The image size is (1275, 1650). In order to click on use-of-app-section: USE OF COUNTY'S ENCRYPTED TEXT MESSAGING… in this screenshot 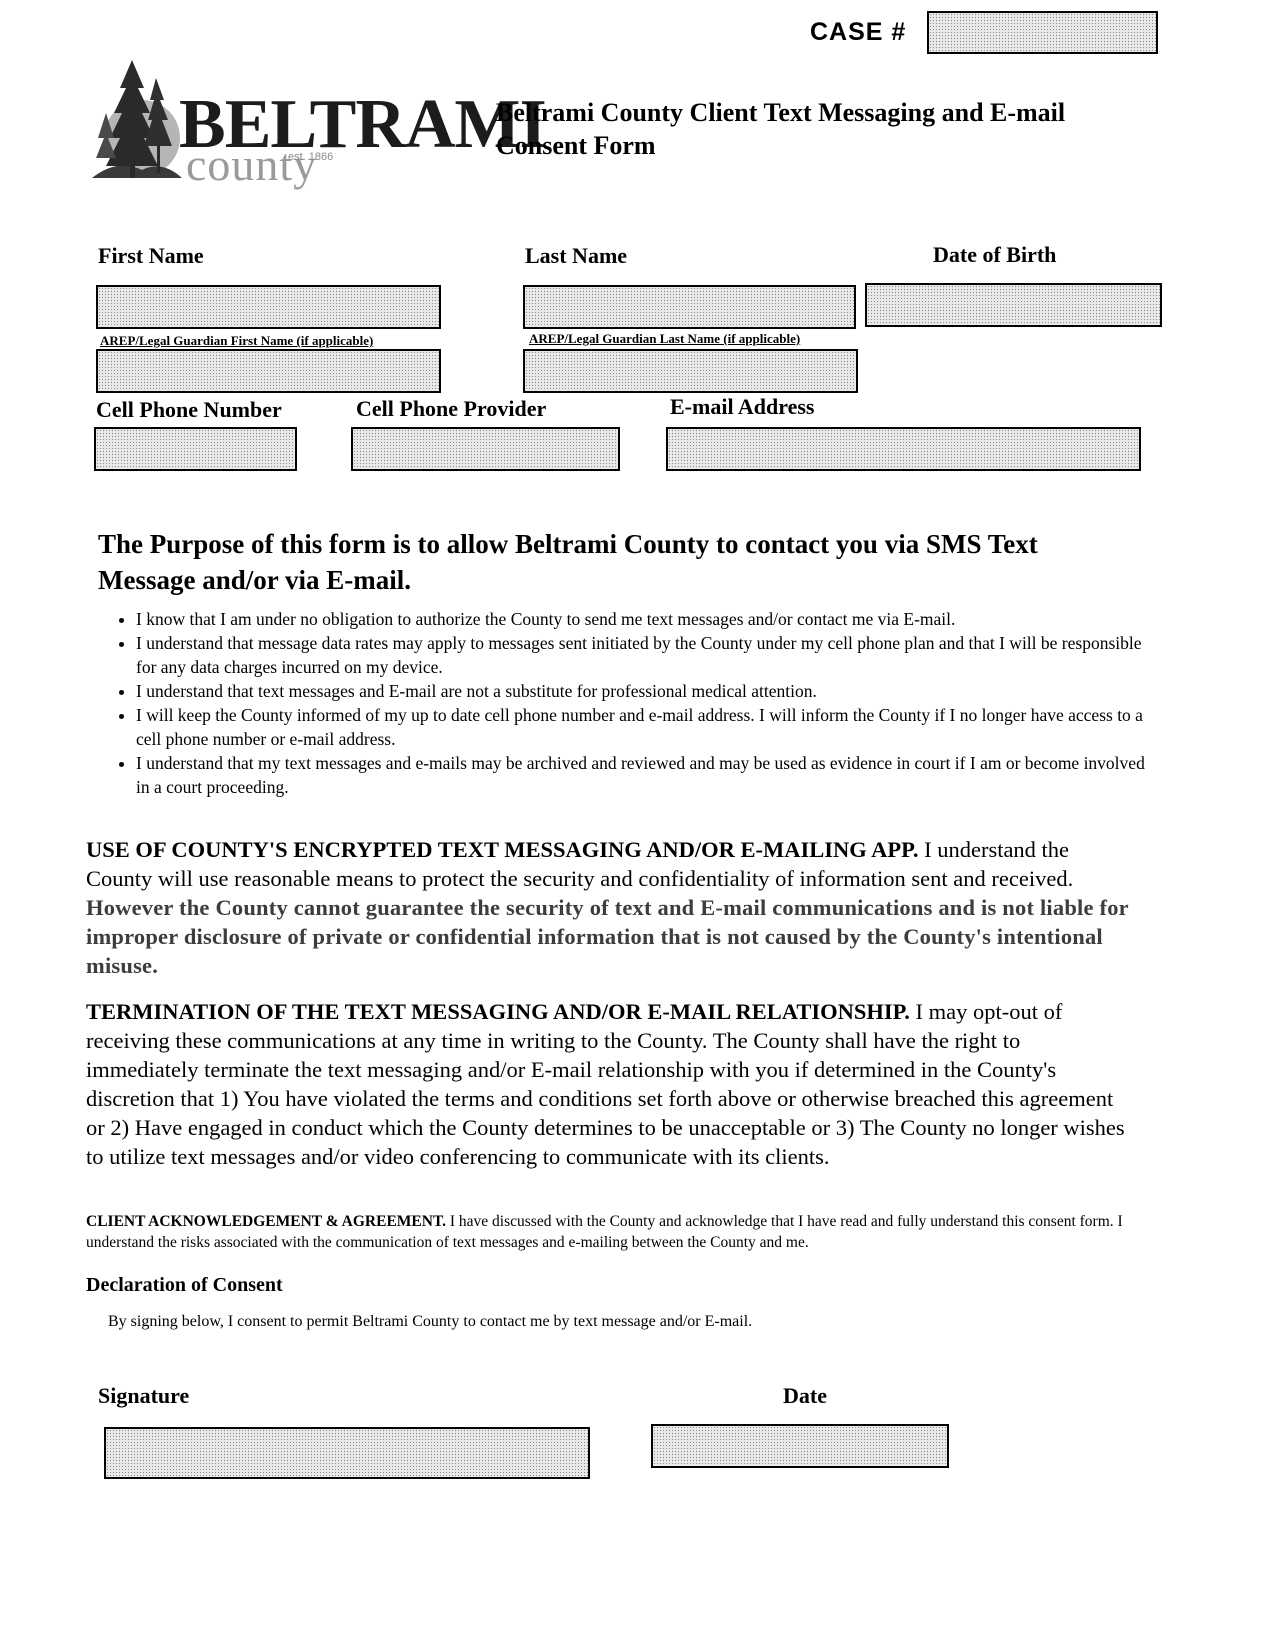, I will do `click(611, 907)`.